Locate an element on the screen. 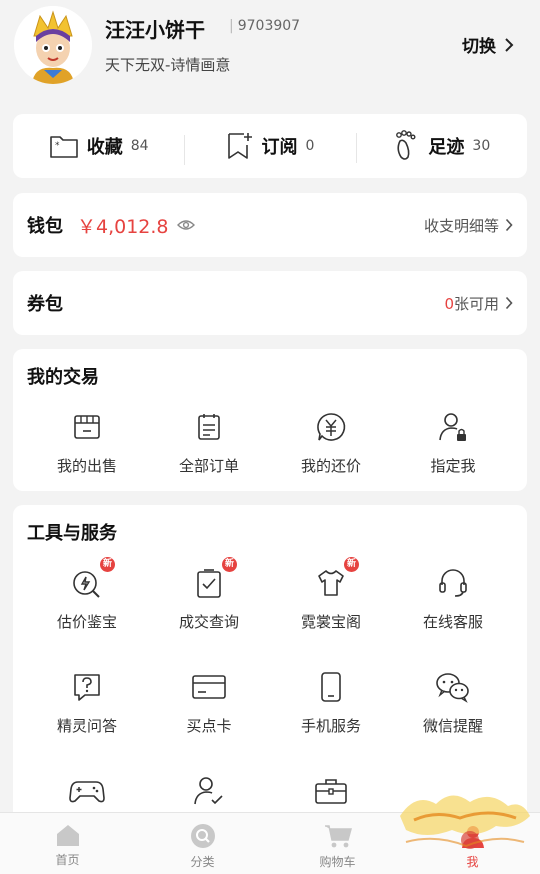 Image resolution: width=540 pixels, height=874 pixels. stat-favorites: * 收藏 84 is located at coordinates (98, 146).